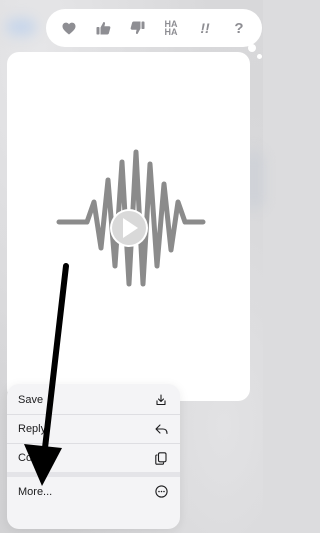 This screenshot has width=320, height=533. What do you see at coordinates (161, 429) in the screenshot?
I see `reply-arrow-icon` at bounding box center [161, 429].